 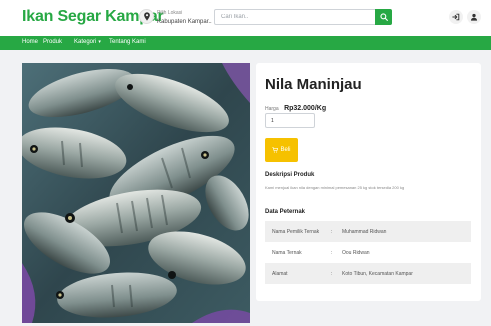 What do you see at coordinates (184, 22) in the screenshot?
I see `location-value: Kabupaten Kampar..` at bounding box center [184, 22].